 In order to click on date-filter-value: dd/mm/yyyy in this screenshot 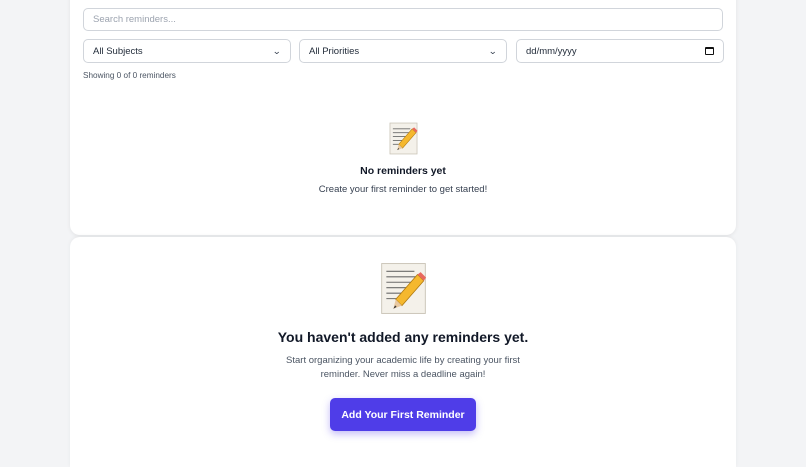, I will do `click(551, 51)`.